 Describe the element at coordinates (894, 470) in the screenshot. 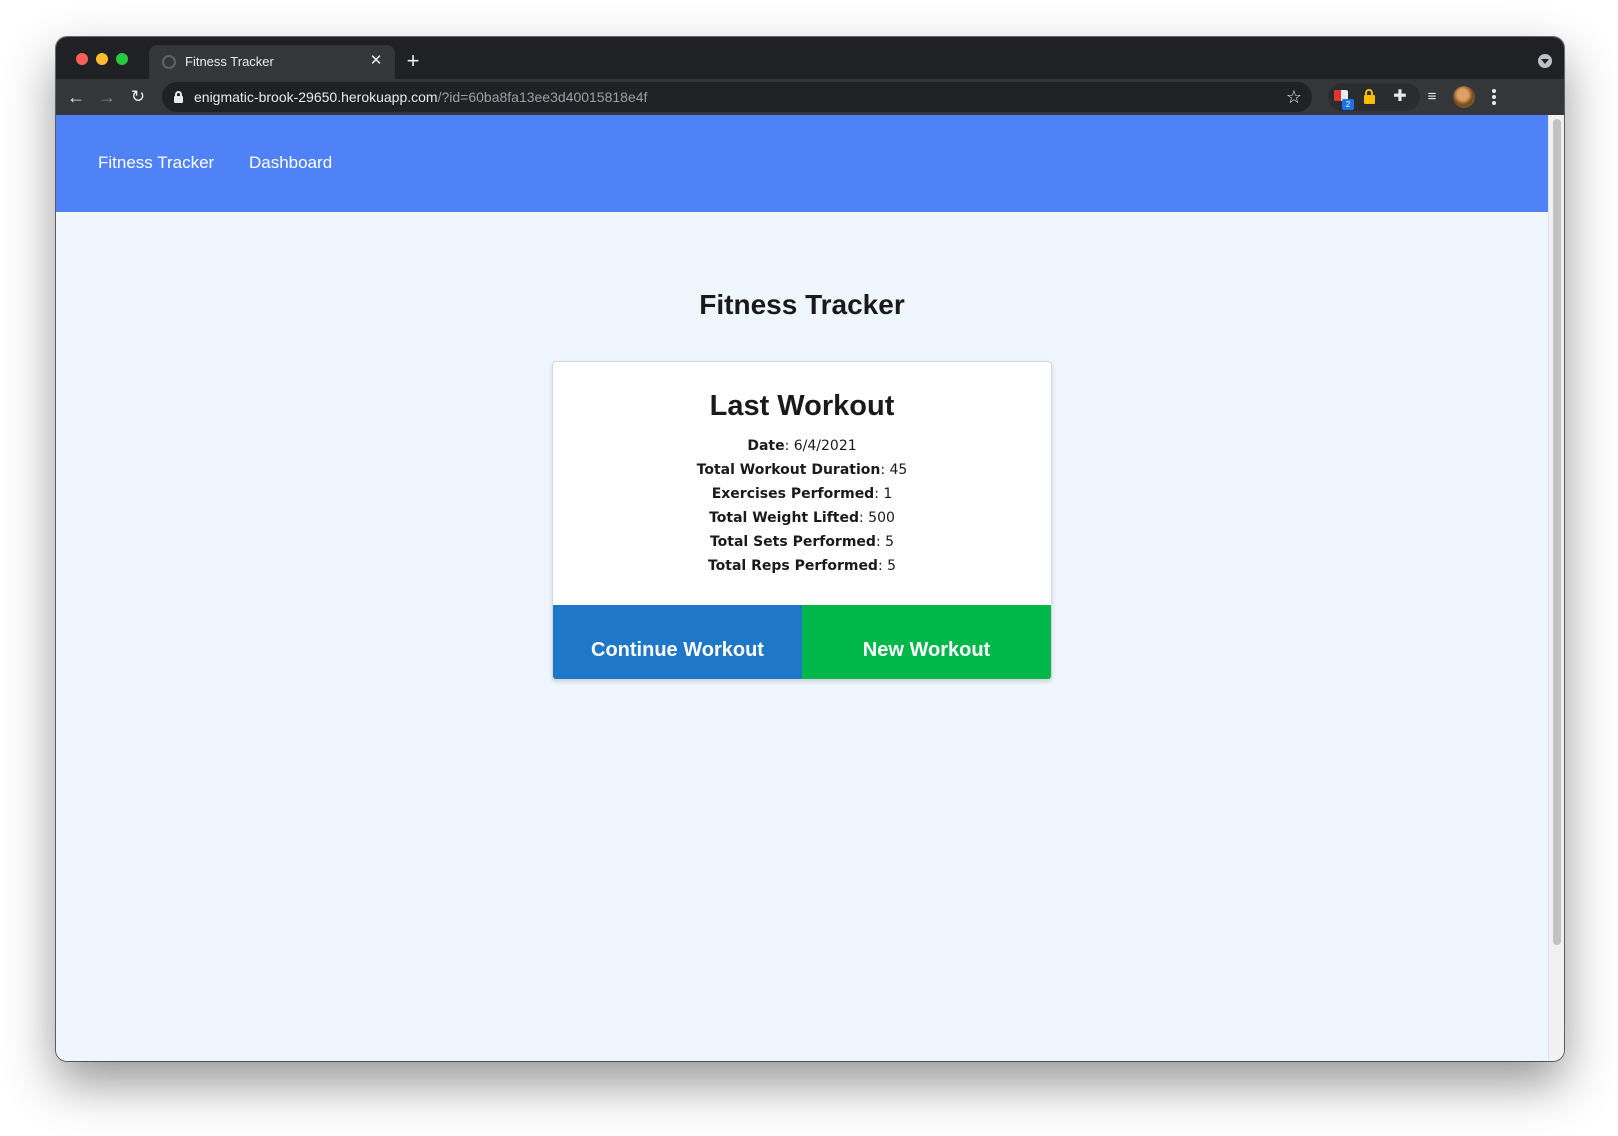

I see `stat-value: : 45` at that location.